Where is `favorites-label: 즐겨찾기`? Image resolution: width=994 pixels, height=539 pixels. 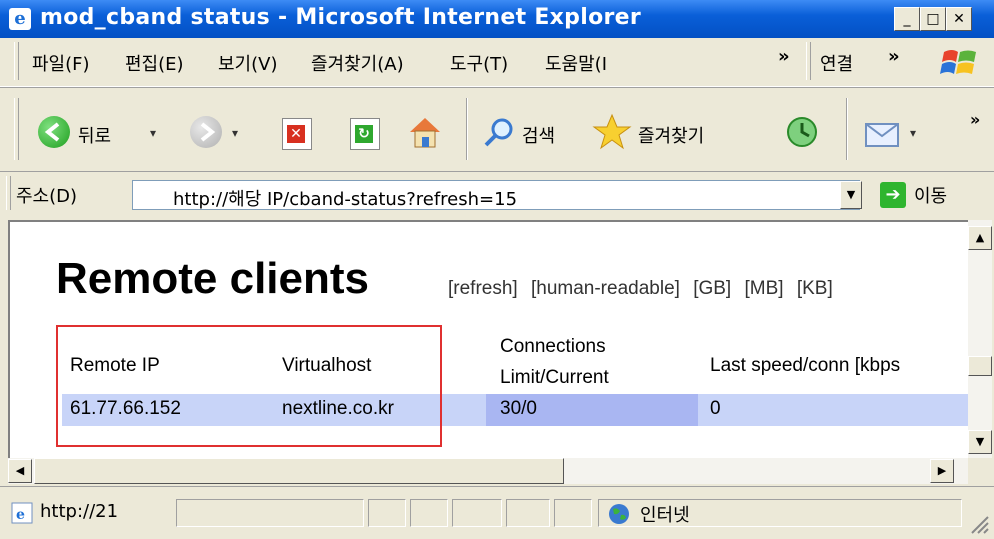 favorites-label: 즐겨찾기 is located at coordinates (671, 136).